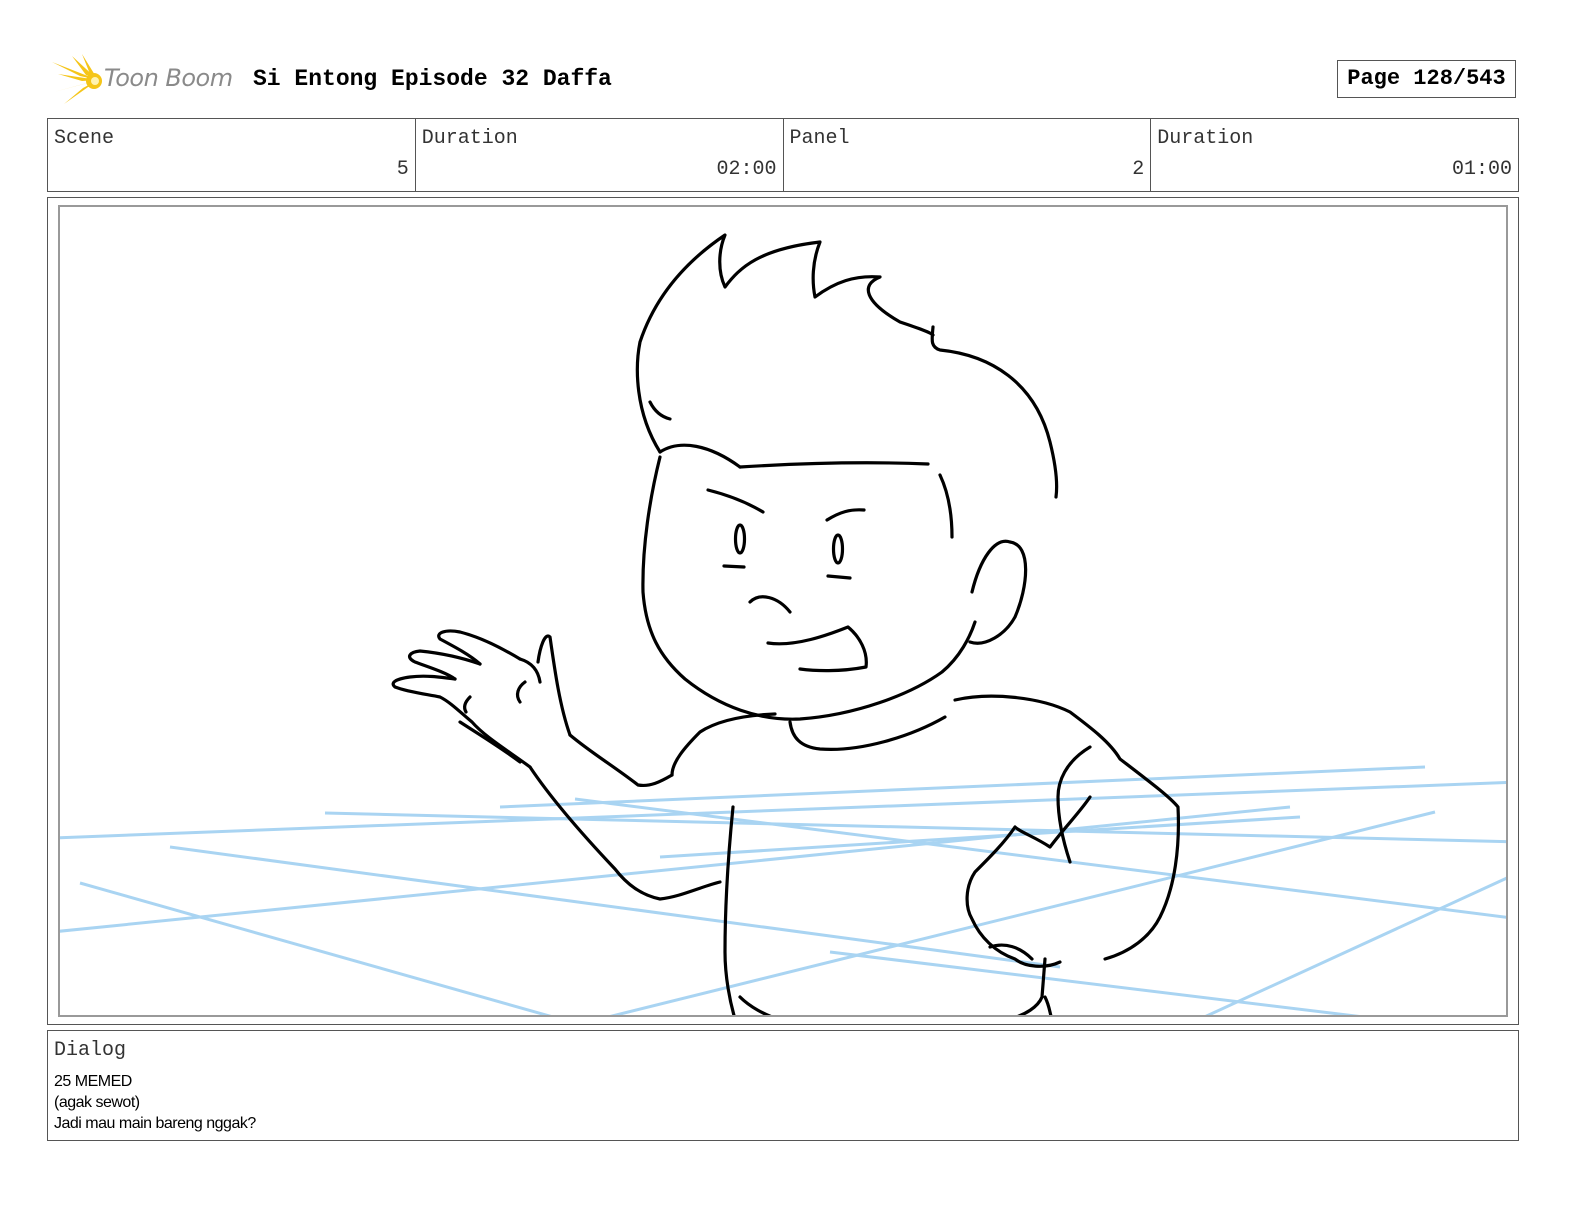 The image size is (1584, 1224). What do you see at coordinates (968, 155) in the screenshot?
I see `panel-cell: Panel 2` at bounding box center [968, 155].